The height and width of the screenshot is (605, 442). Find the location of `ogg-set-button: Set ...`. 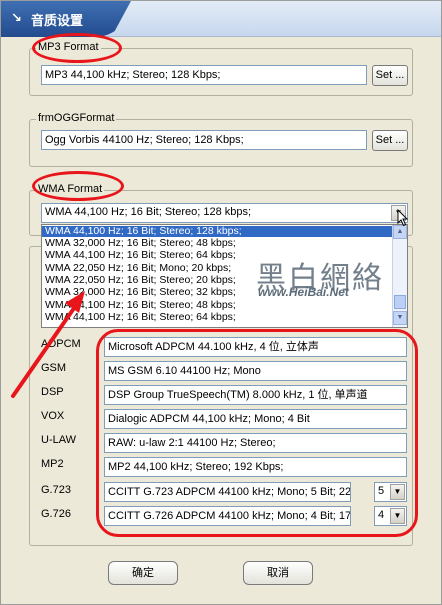

ogg-set-button: Set ... is located at coordinates (390, 140).